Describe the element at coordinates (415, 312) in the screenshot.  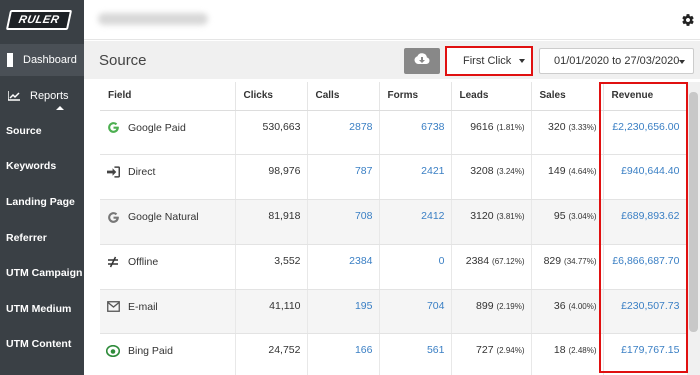
I see `forms-link: 704` at that location.